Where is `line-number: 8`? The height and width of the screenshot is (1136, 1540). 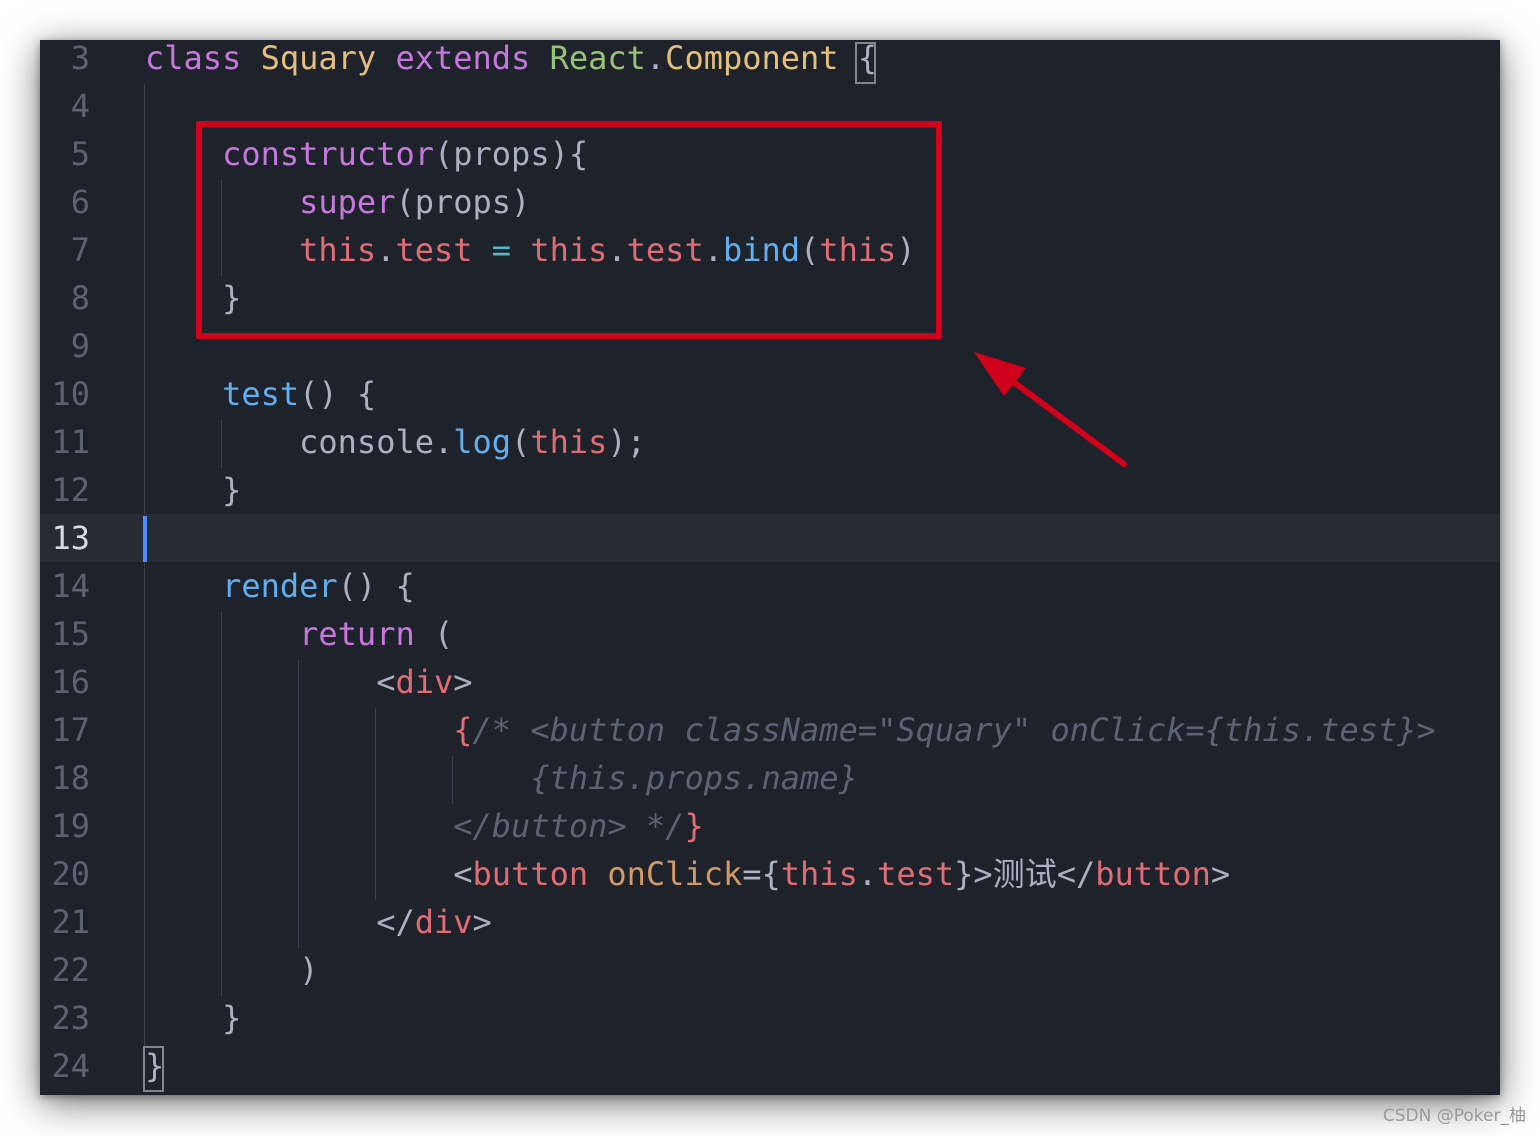
line-number: 8 is located at coordinates (80, 298).